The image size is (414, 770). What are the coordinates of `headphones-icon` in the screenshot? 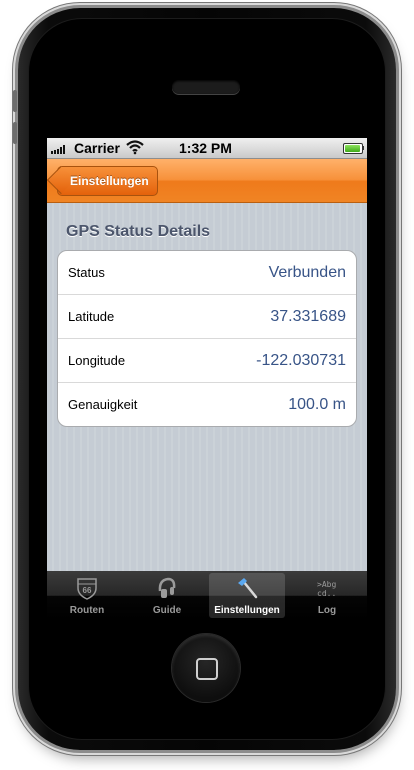 It's located at (167, 587).